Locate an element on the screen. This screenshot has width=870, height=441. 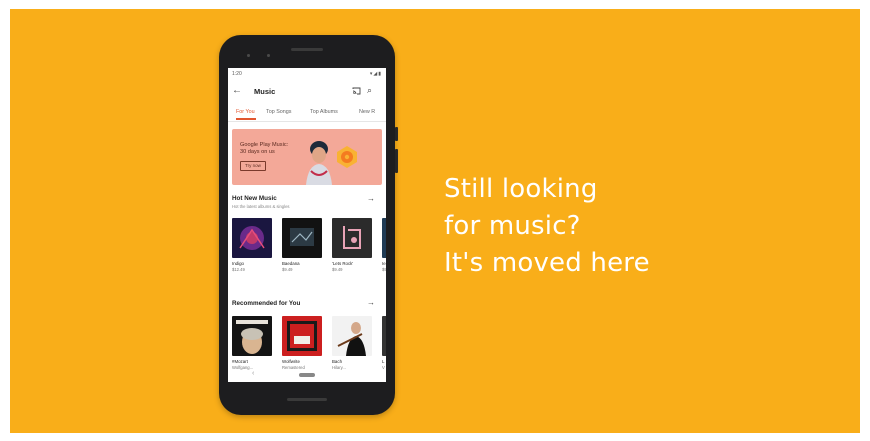
album-card: Indigo $12.49 is located at coordinates (252, 245).